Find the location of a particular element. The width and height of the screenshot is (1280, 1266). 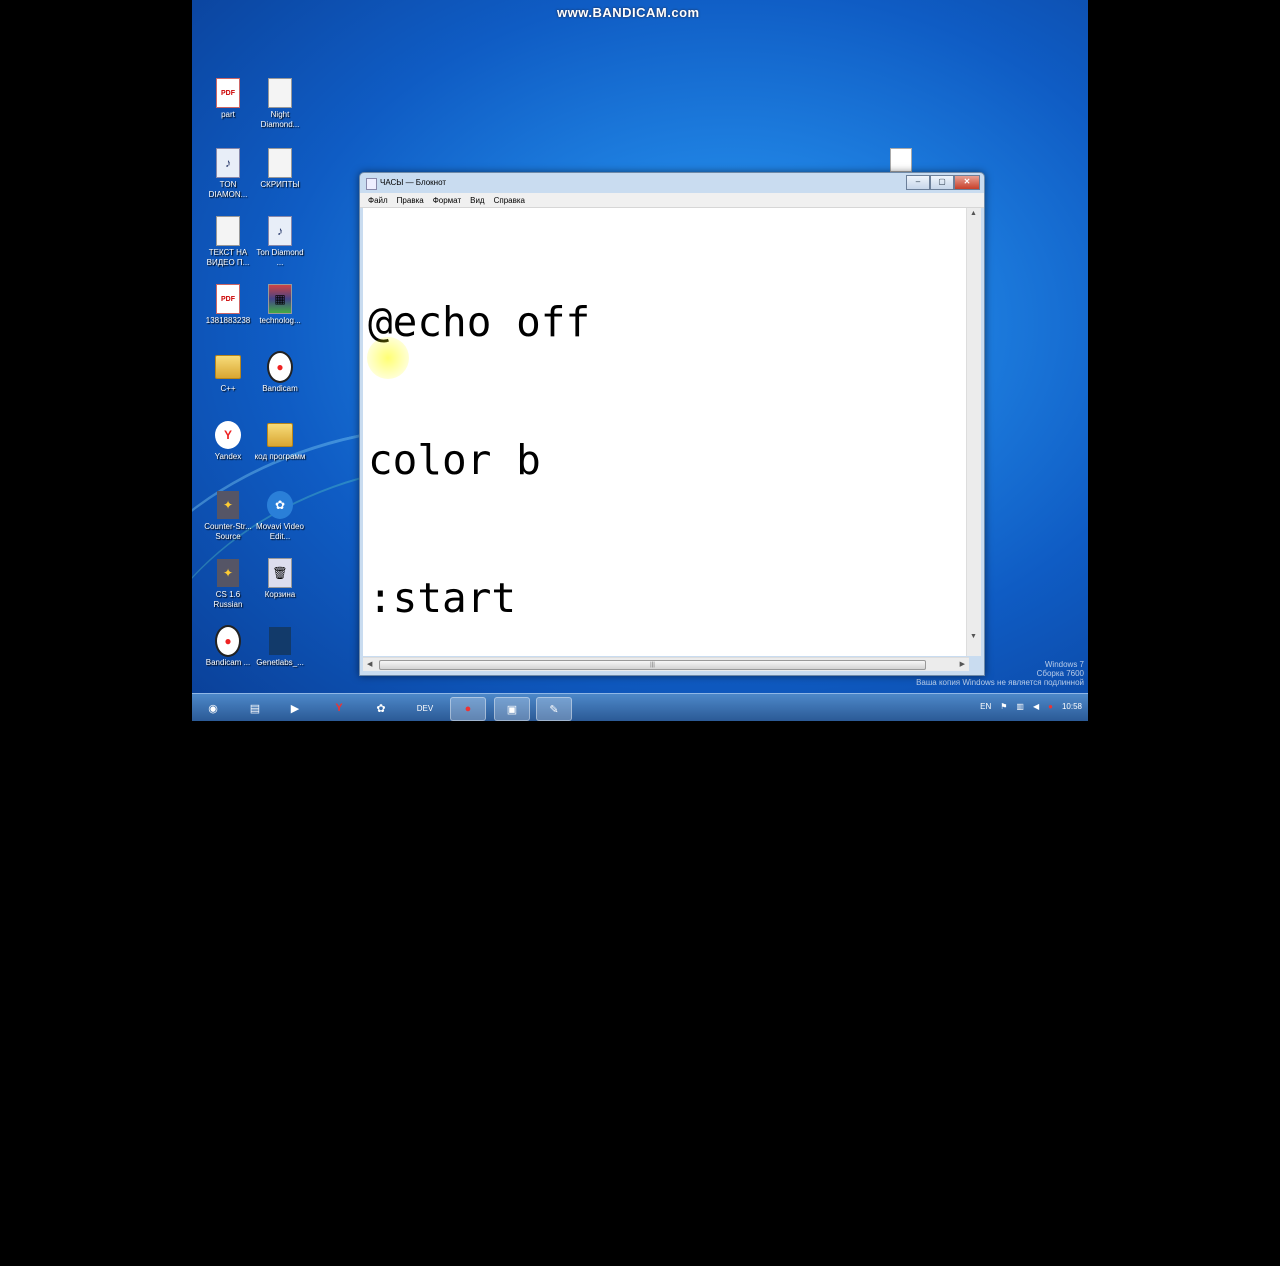

menu-bar: Файл Правка Формат Вид Справка is located at coordinates (672, 200).